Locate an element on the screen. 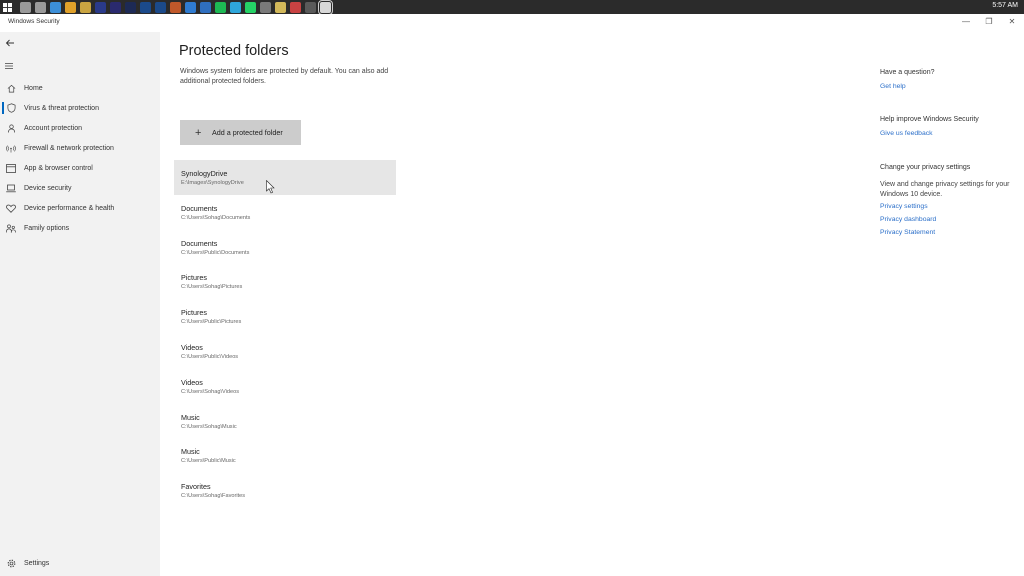 The image size is (1024, 576). sidebar-item-label: Home is located at coordinates (33, 88).